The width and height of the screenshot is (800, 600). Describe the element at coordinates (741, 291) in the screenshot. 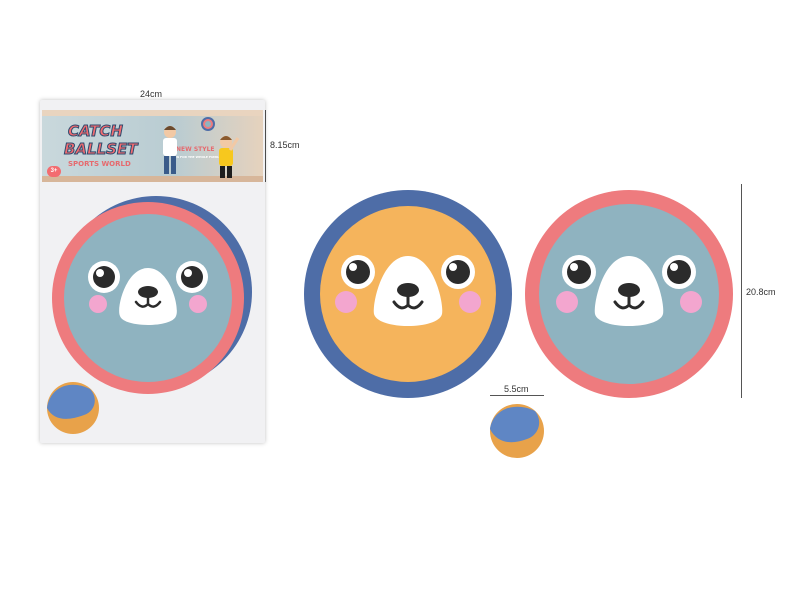

I see `paddle-height-line` at that location.